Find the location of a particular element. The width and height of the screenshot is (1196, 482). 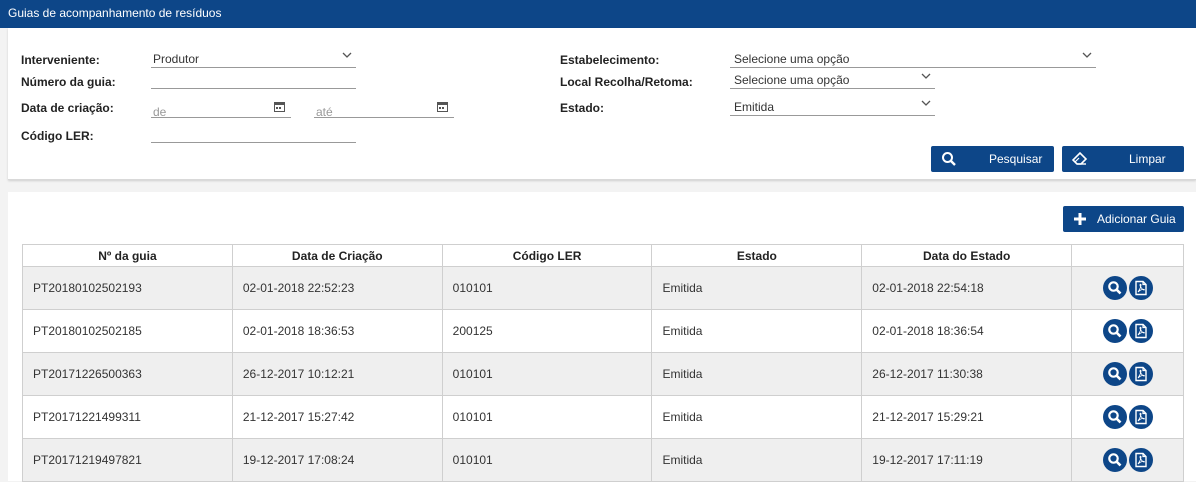

codigo-ler-label: Código LER: is located at coordinates (57, 136).